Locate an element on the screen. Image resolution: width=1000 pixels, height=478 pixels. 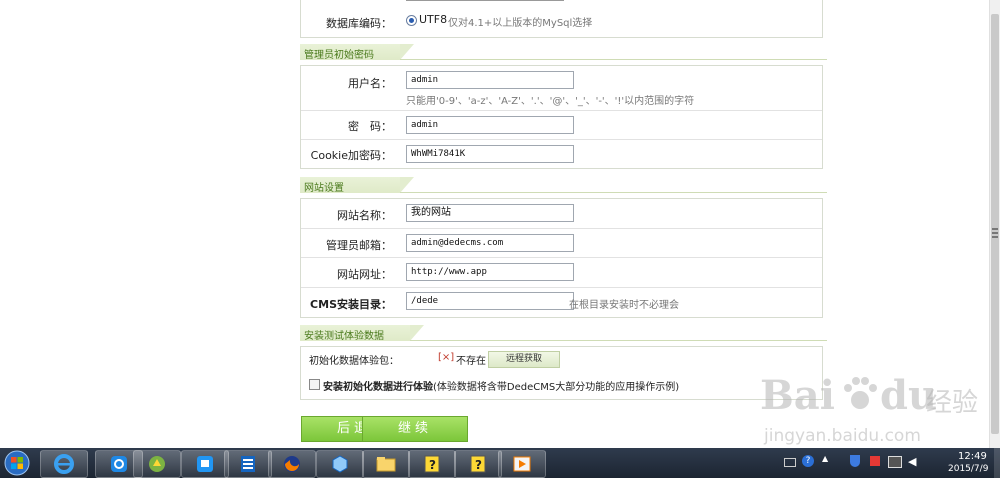
checkbox-label-rest: (体验数据将含带DedeCMS大部分功能的应用操作示例) is located at coordinates (556, 387).